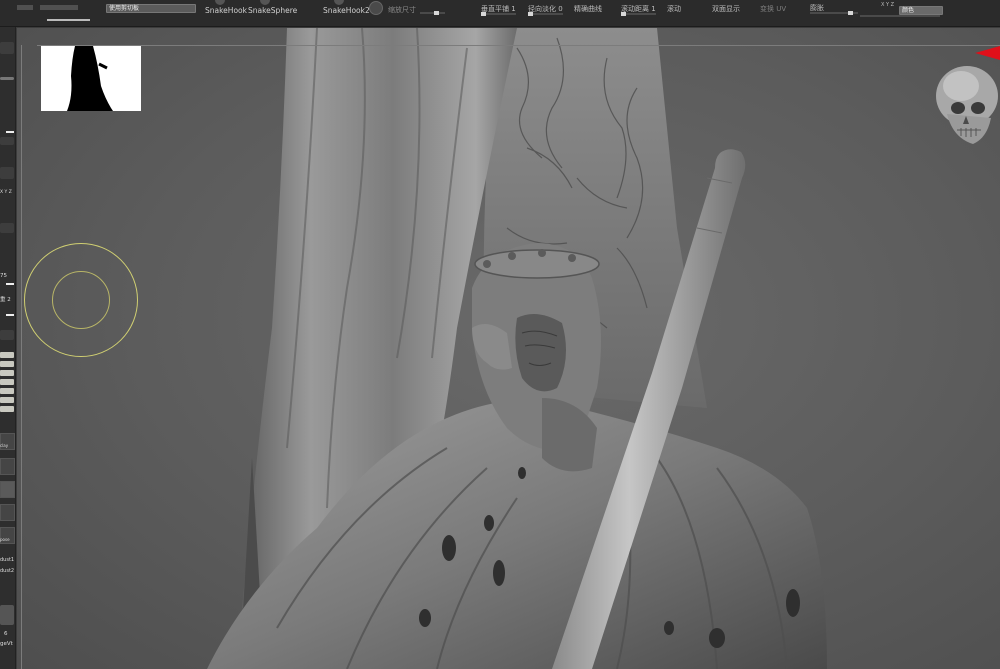  I want to click on precise-curve-button: 精确曲线, so click(588, 9).